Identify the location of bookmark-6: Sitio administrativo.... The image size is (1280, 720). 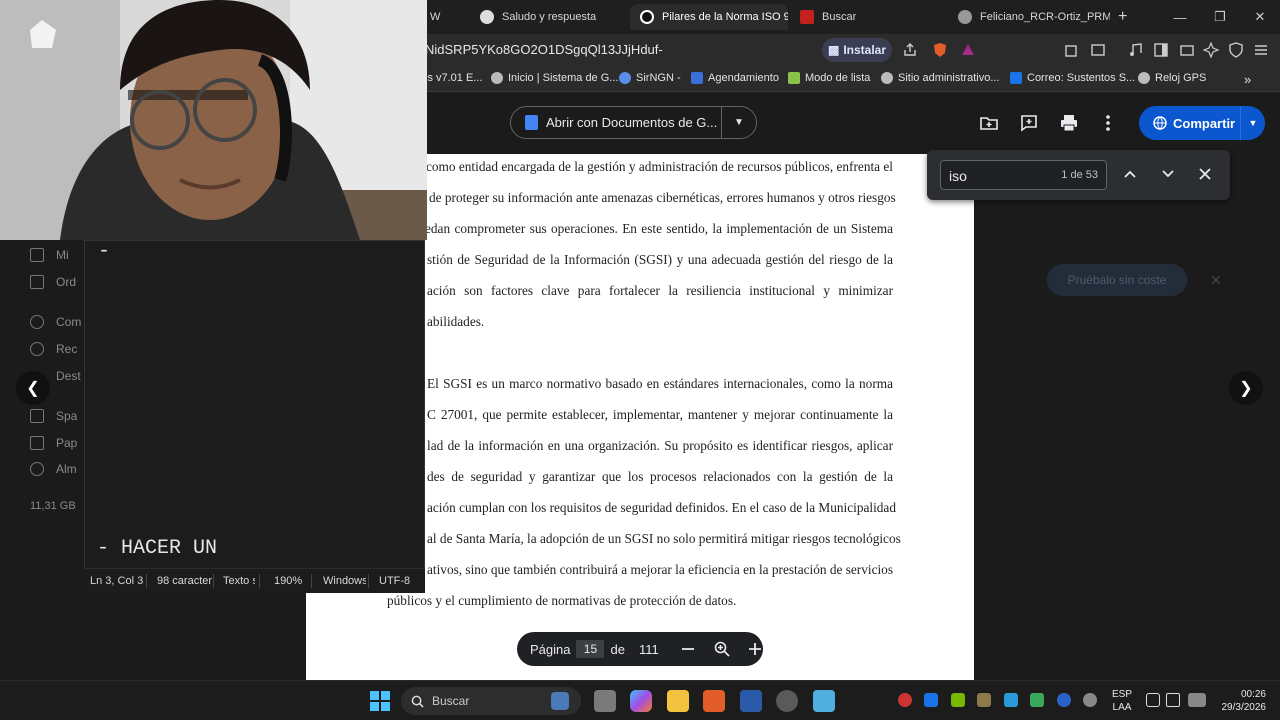
(940, 78).